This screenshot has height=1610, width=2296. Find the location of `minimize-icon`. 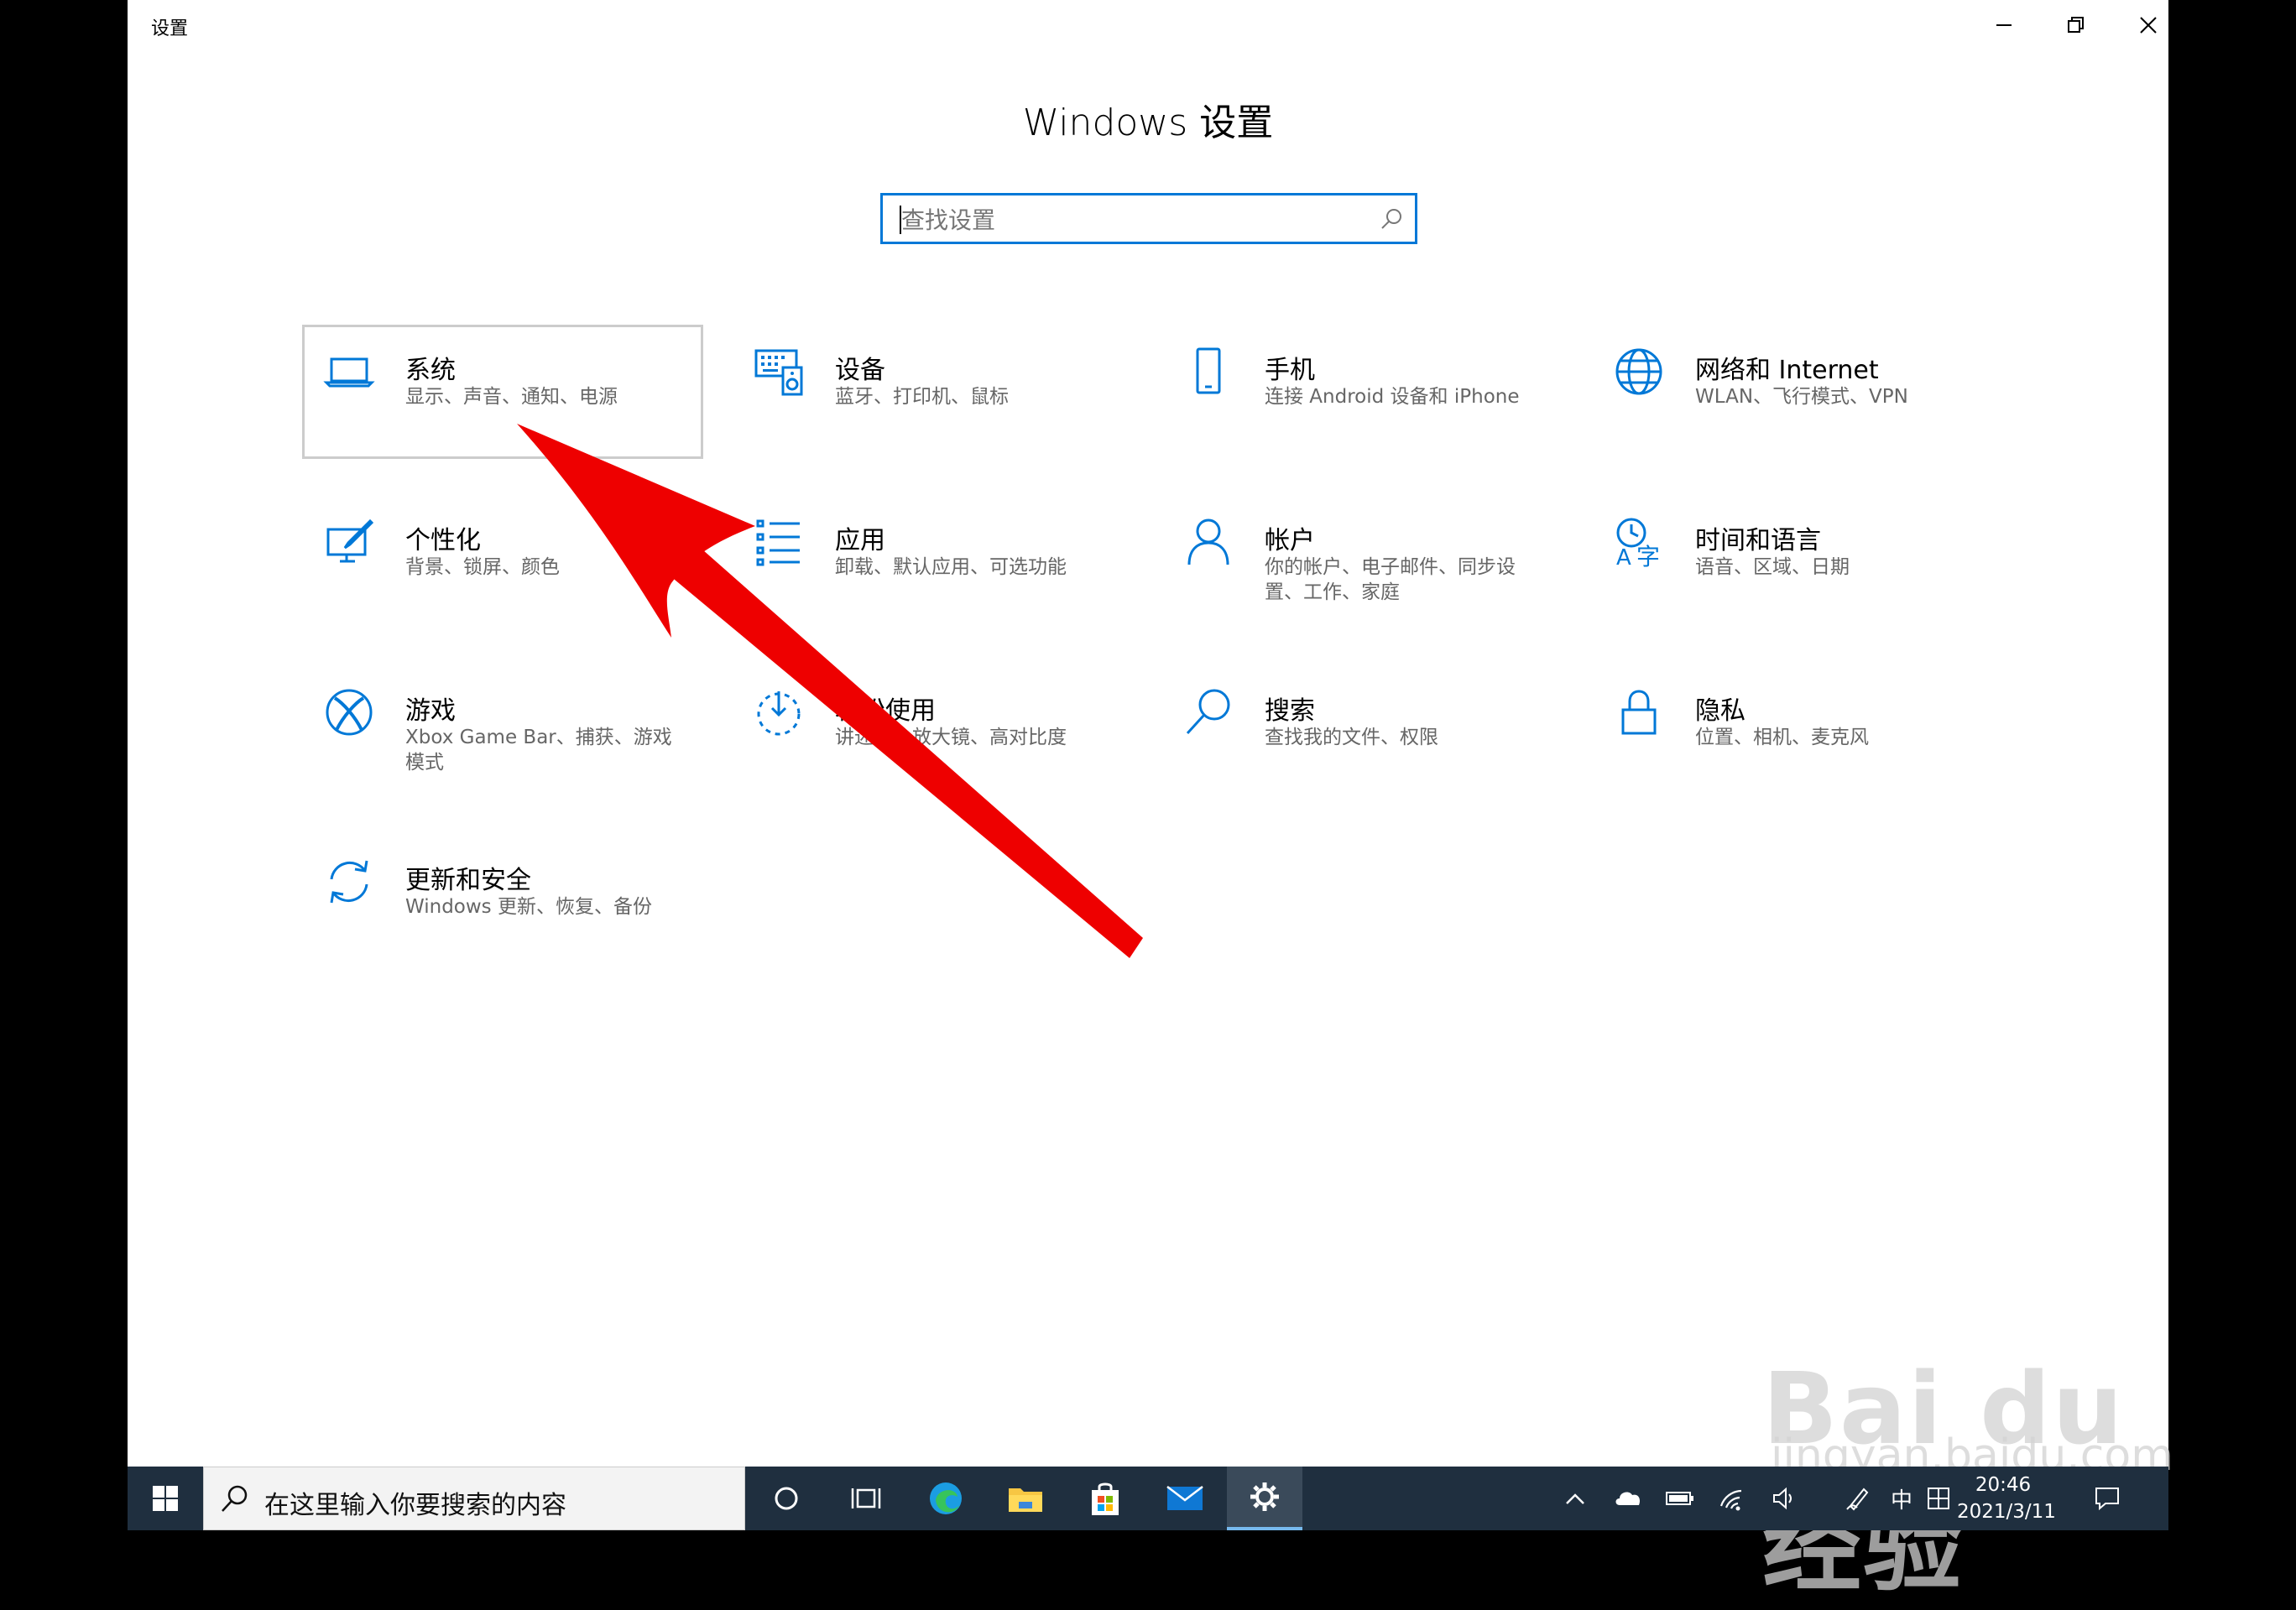

minimize-icon is located at coordinates (2004, 25).